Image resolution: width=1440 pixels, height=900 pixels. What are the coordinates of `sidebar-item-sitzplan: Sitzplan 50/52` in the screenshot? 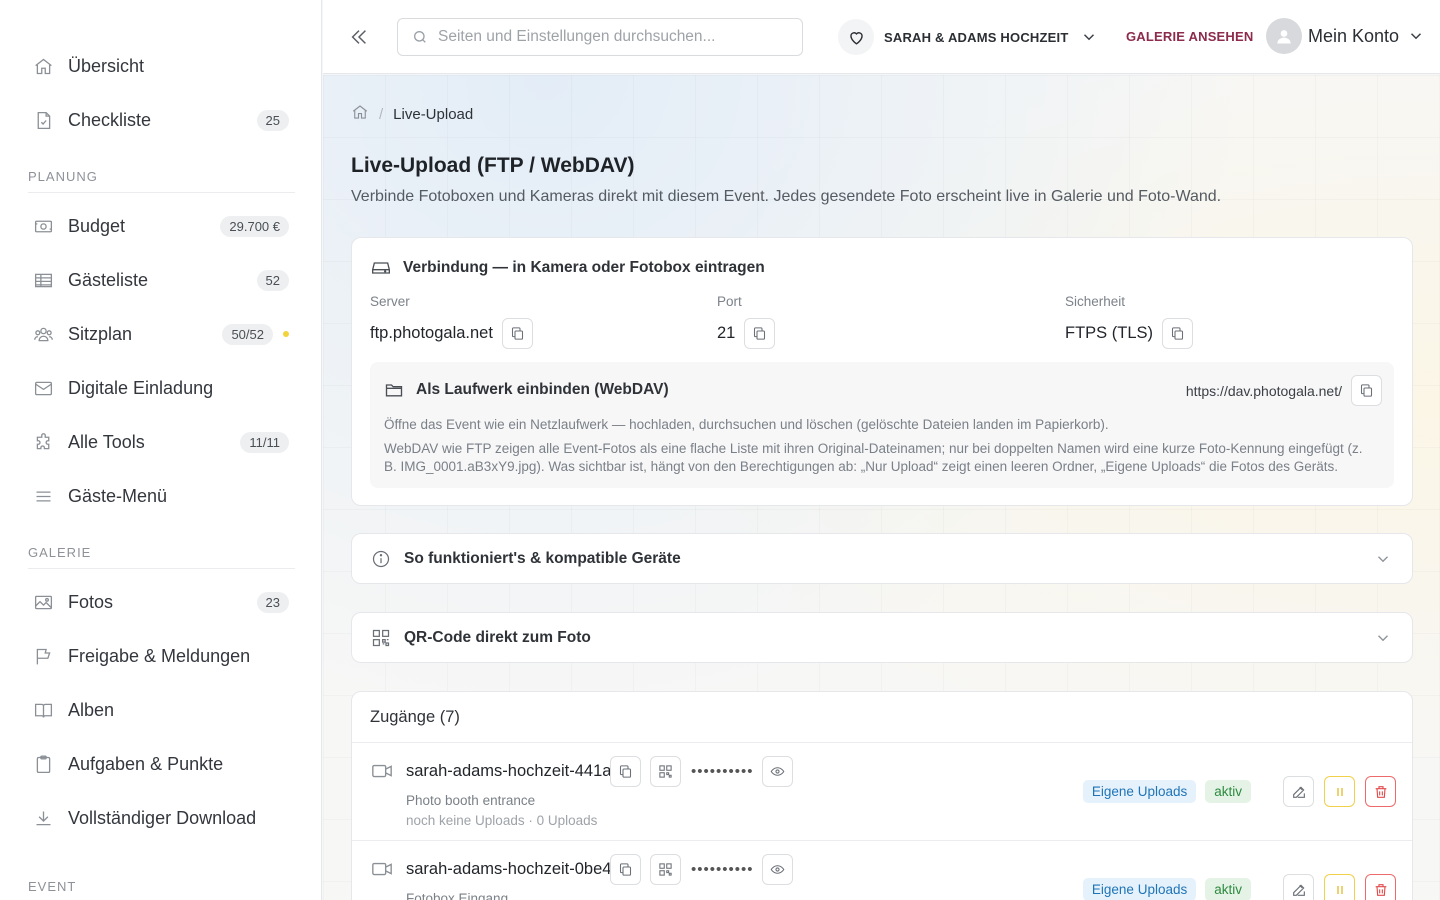 It's located at (160, 334).